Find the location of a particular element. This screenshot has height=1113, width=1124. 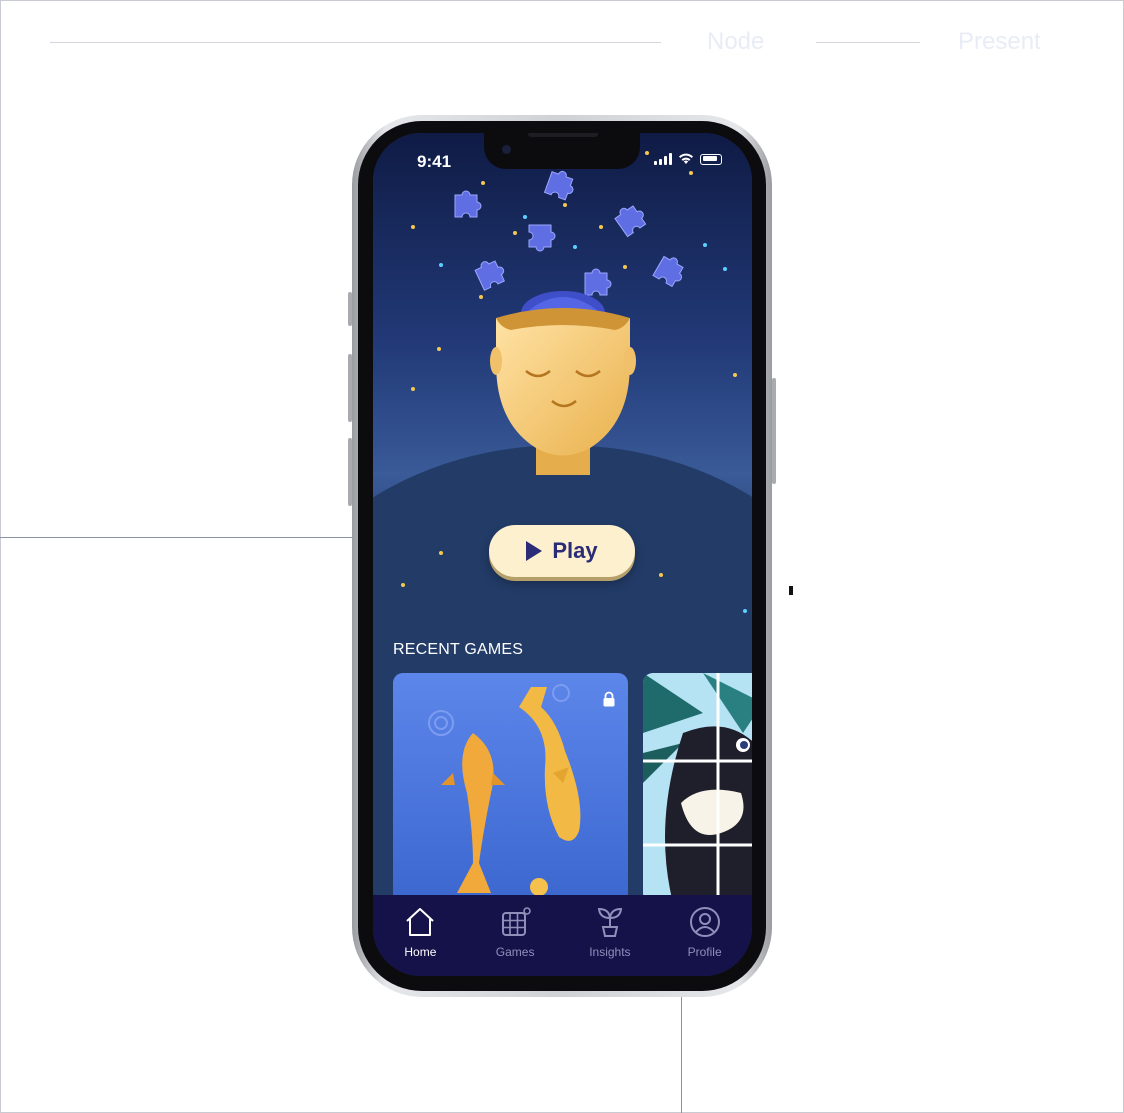

tab-games-label: Games is located at coordinates (515, 952).